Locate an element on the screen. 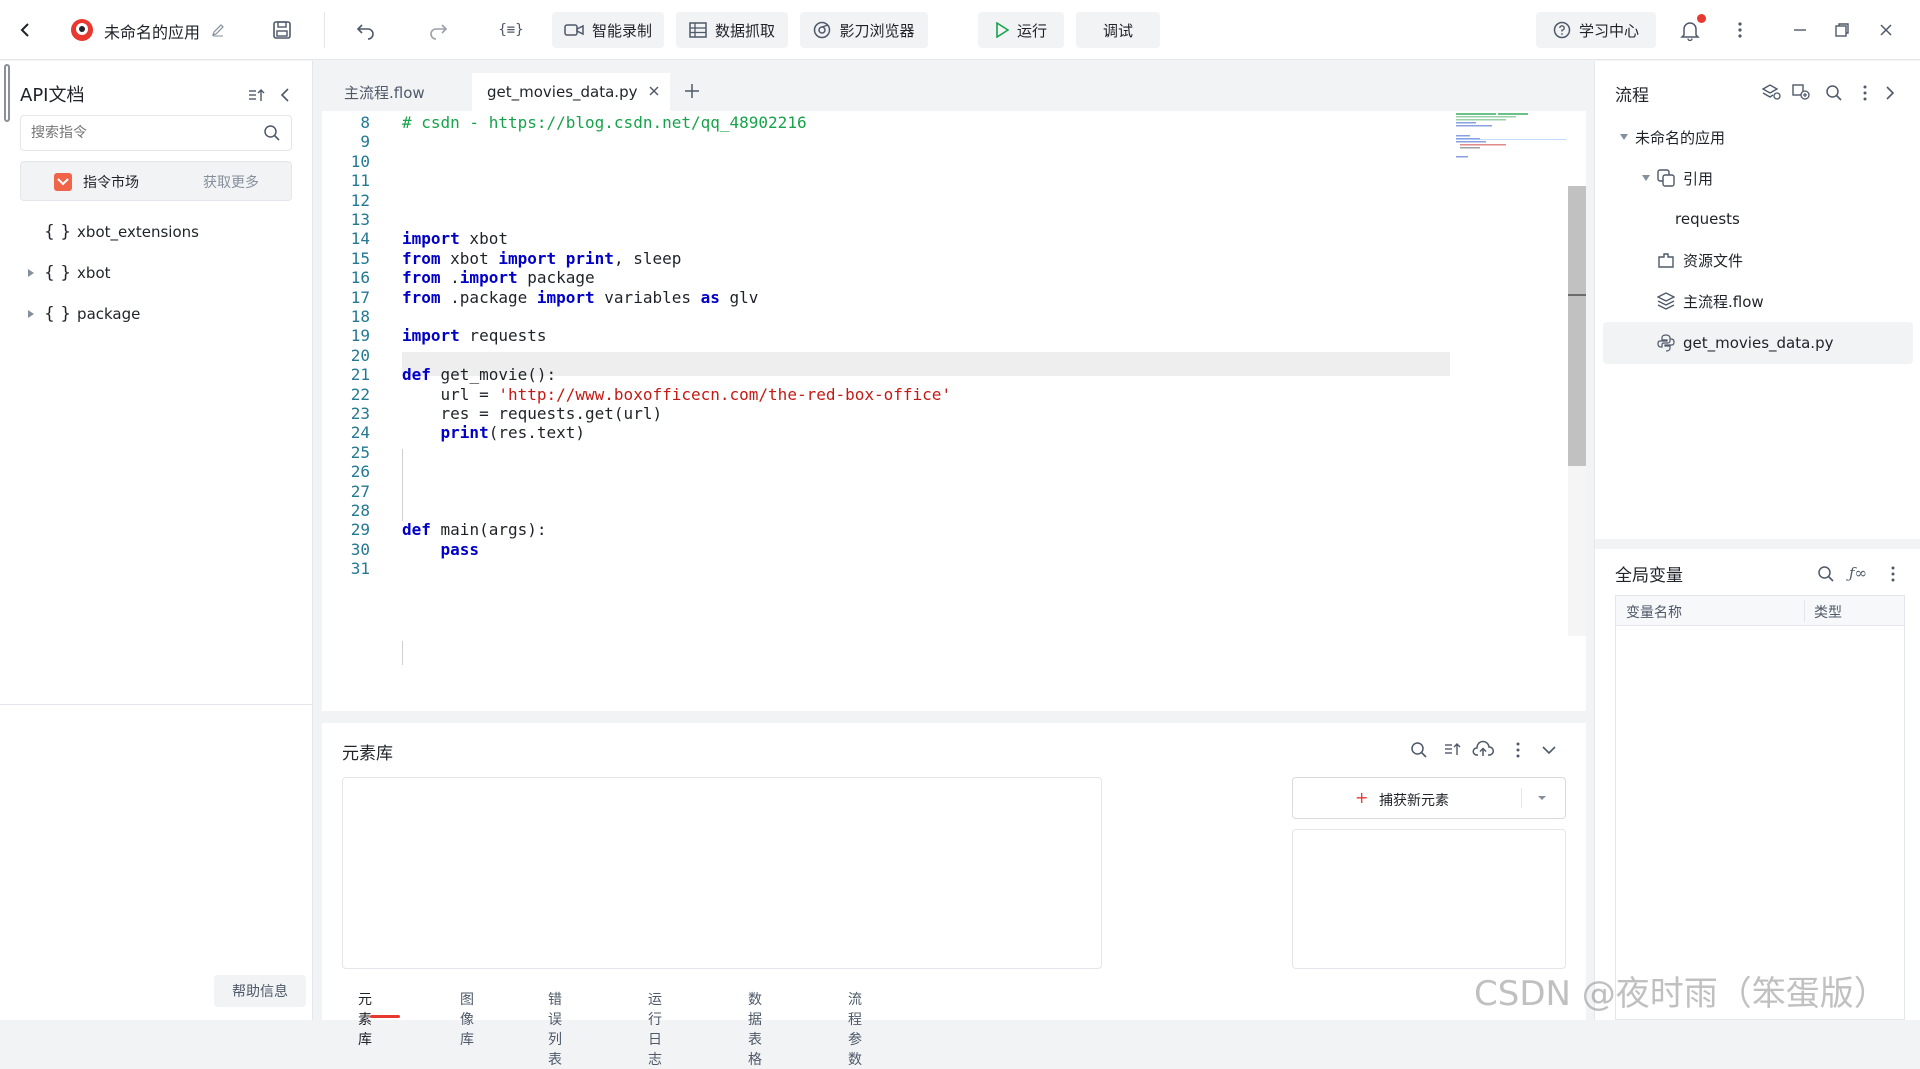 Image resolution: width=1920 pixels, height=1069 pixels. code-line: 31 is located at coordinates (942, 569).